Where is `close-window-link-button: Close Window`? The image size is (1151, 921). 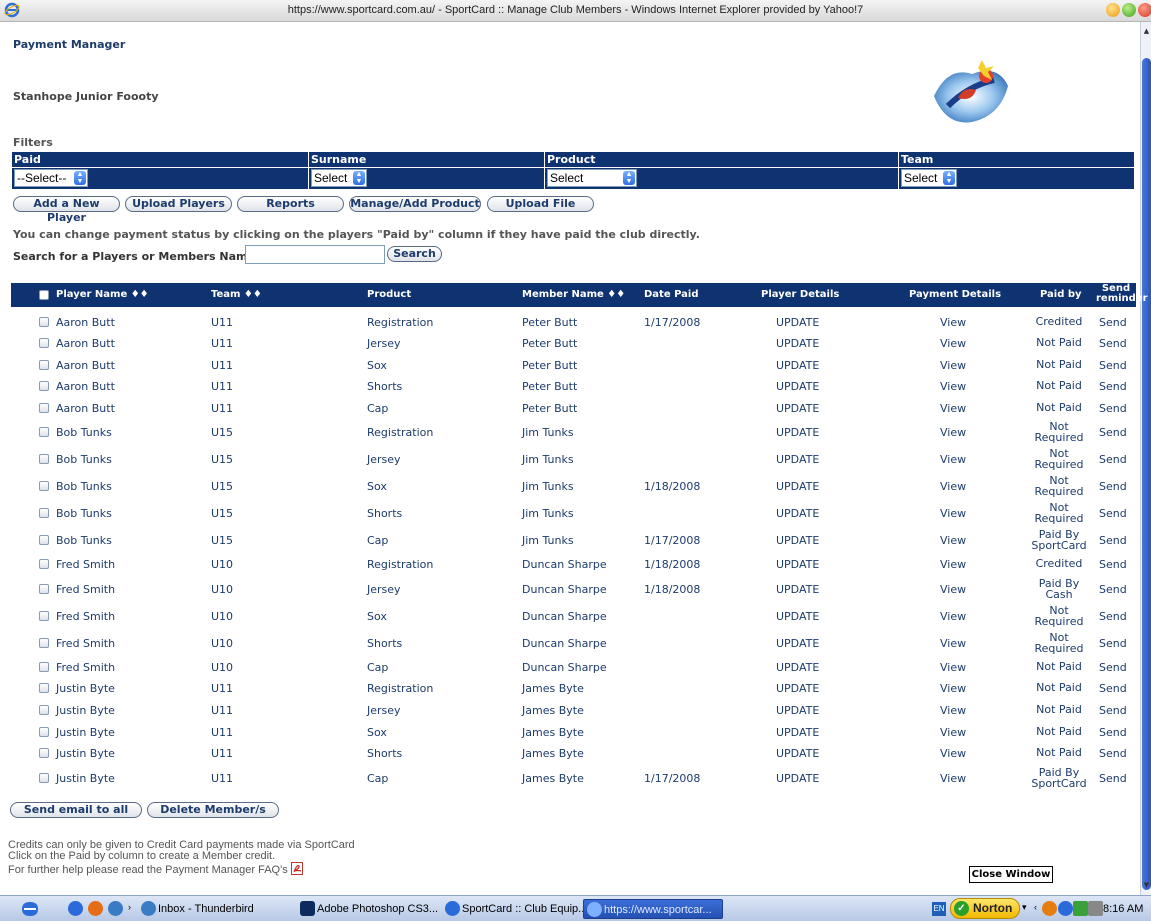
close-window-link-button: Close Window is located at coordinates (1011, 874).